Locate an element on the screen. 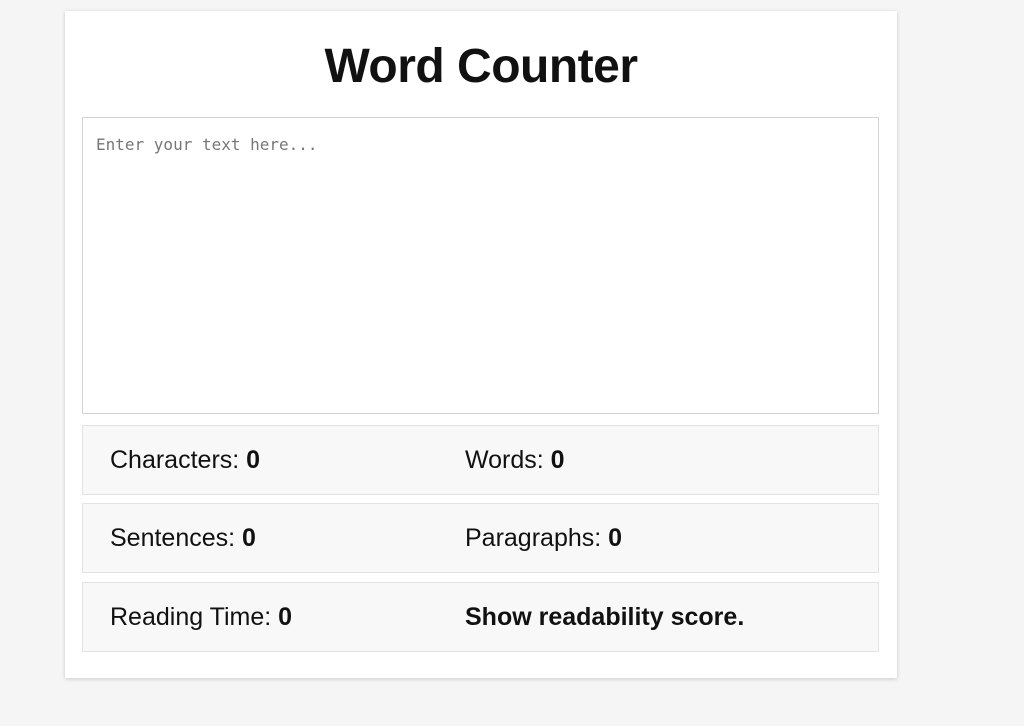 Image resolution: width=1024 pixels, height=726 pixels. reading-time-value: 0 is located at coordinates (285, 617).